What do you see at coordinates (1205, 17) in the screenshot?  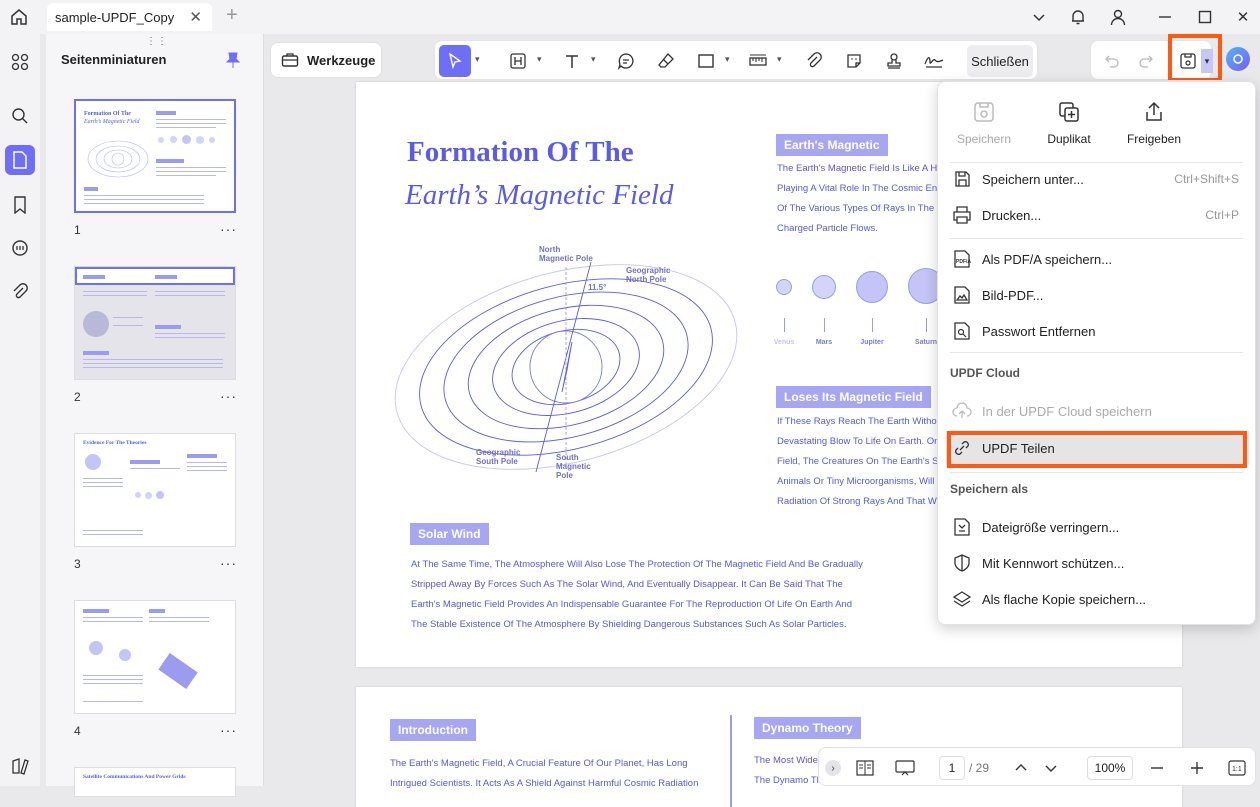 I see `maximize-icon` at bounding box center [1205, 17].